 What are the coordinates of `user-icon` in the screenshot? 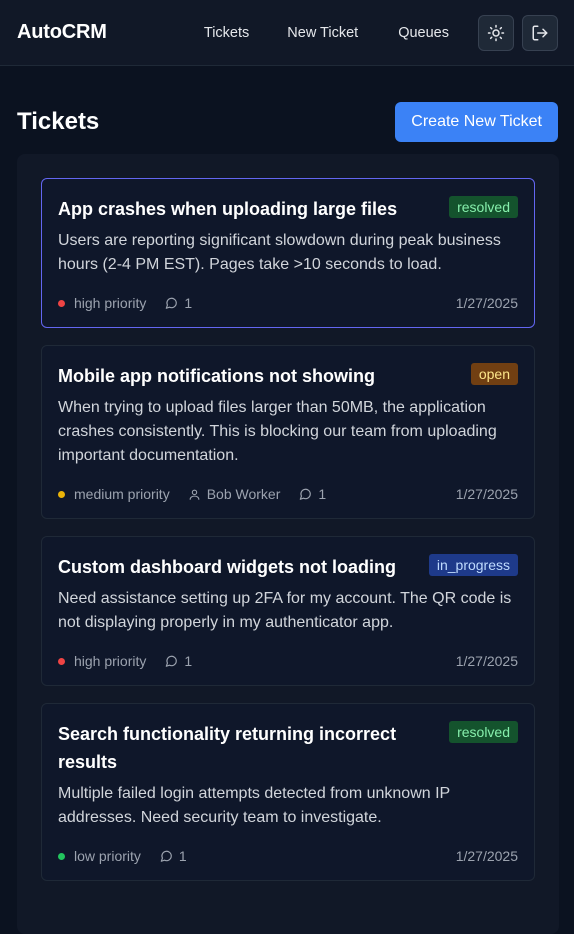 It's located at (194, 494).